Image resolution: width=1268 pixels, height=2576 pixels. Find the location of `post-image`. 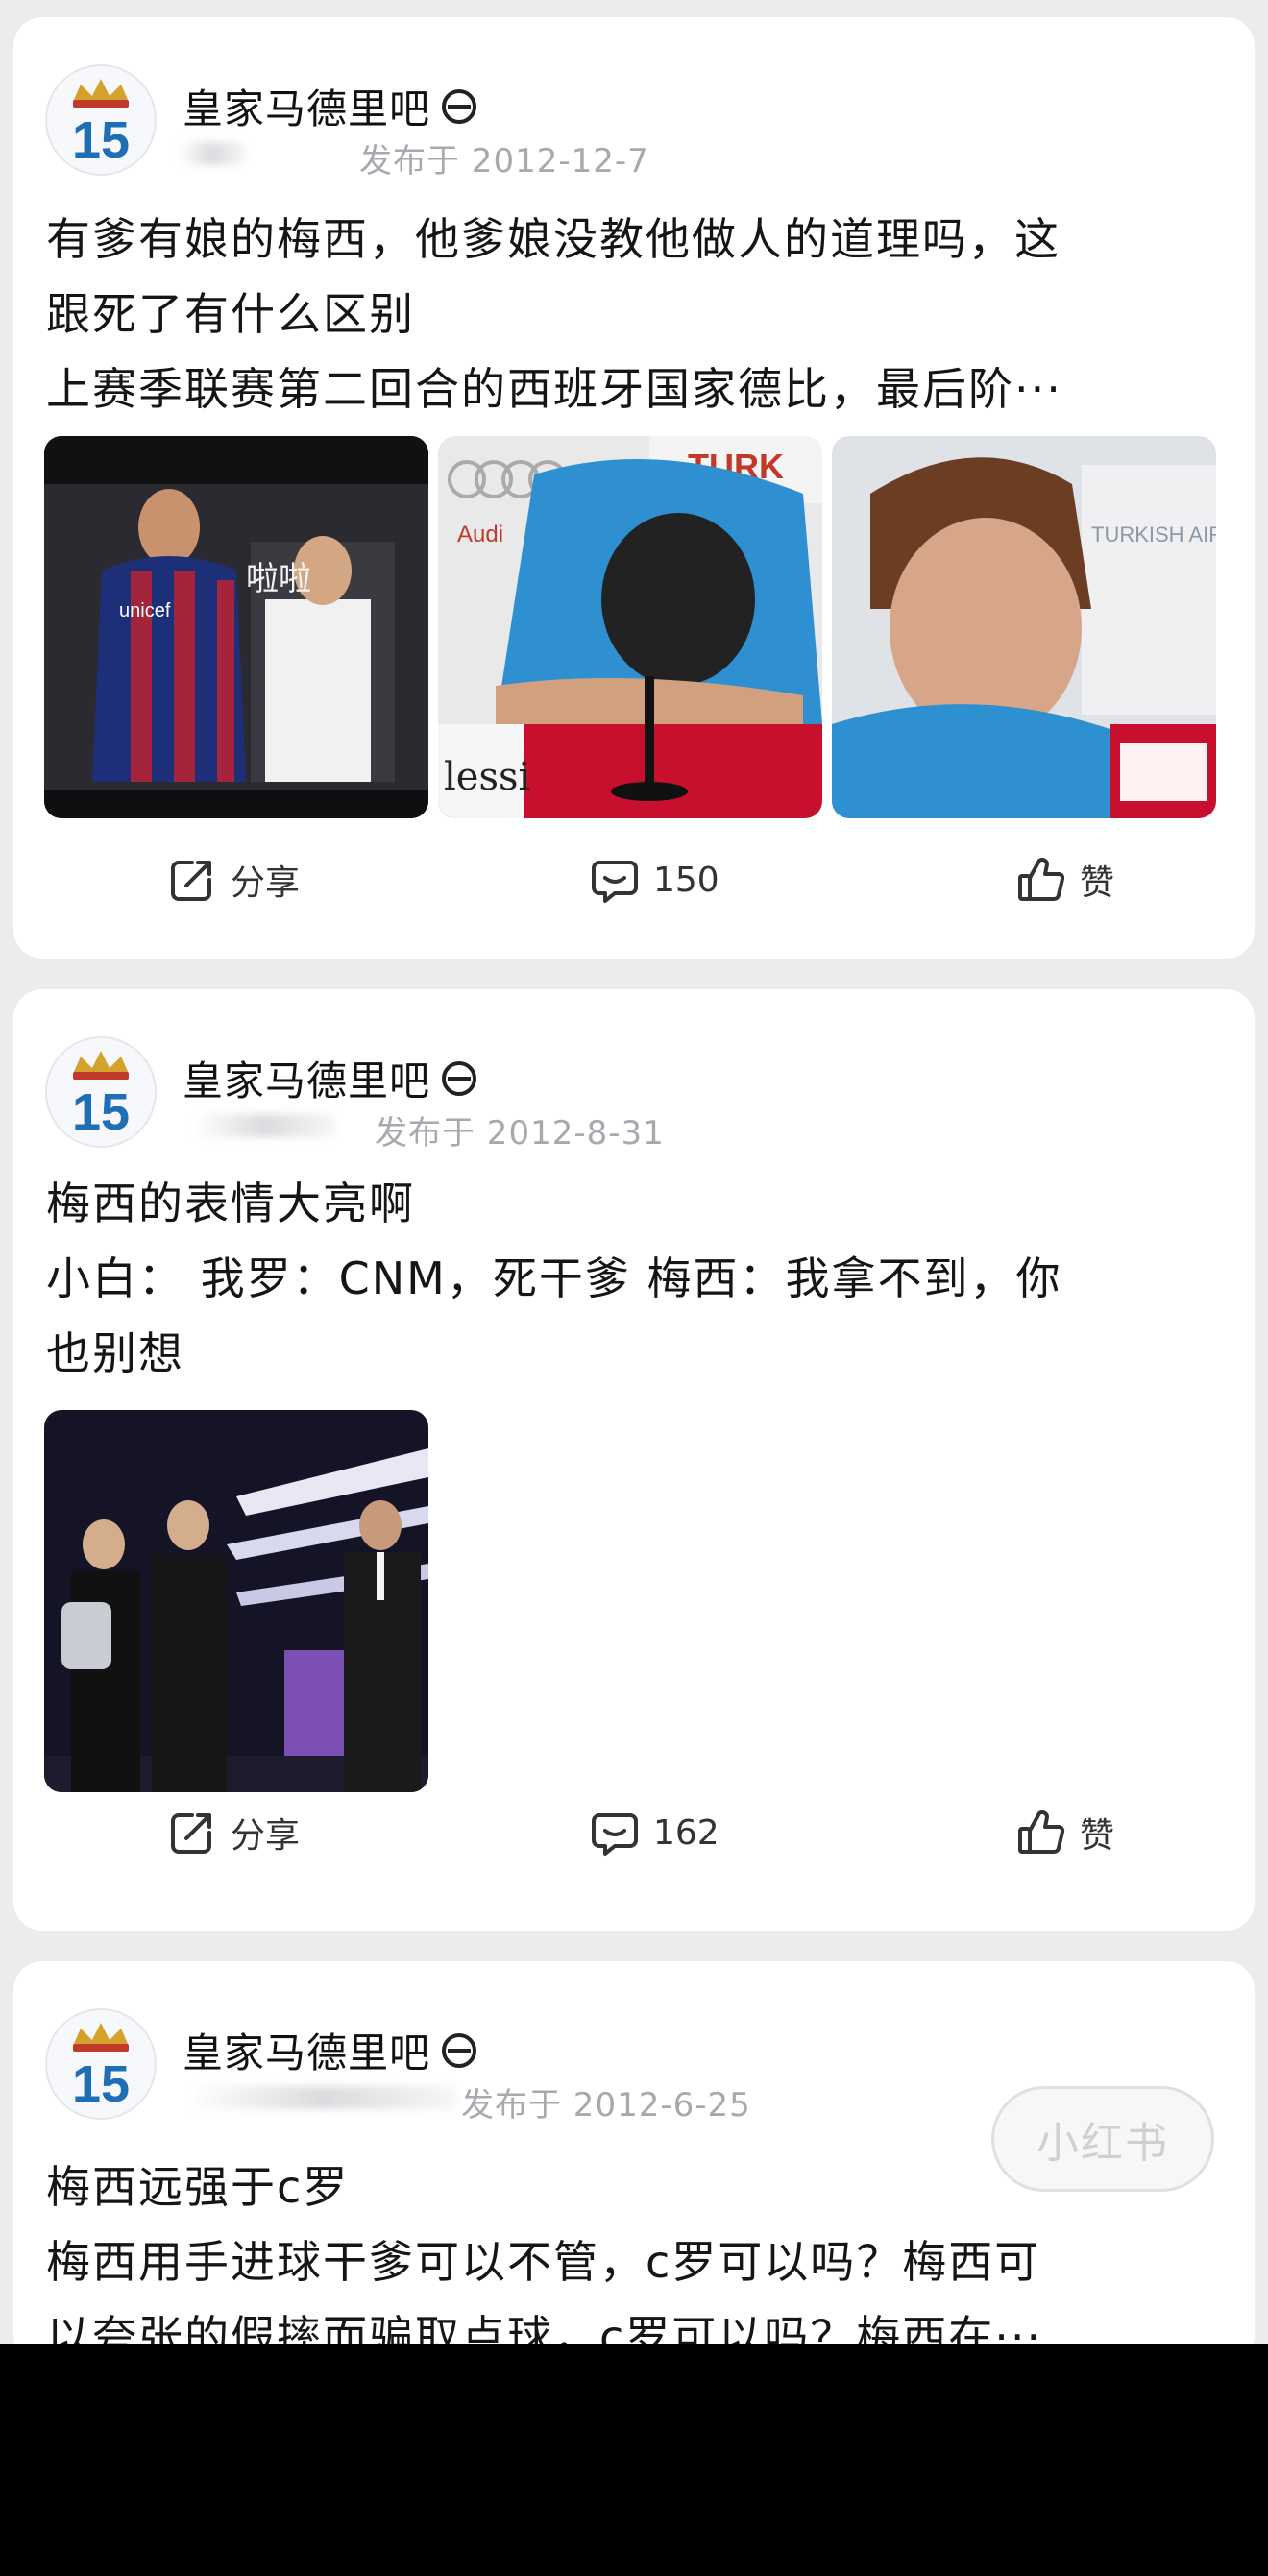

post-image is located at coordinates (236, 1601).